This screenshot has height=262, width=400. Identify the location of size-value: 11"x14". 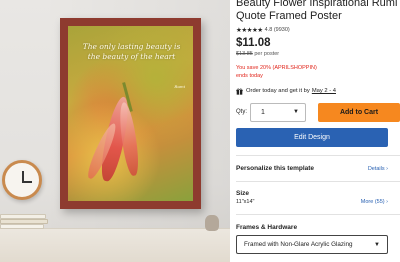
(245, 202).